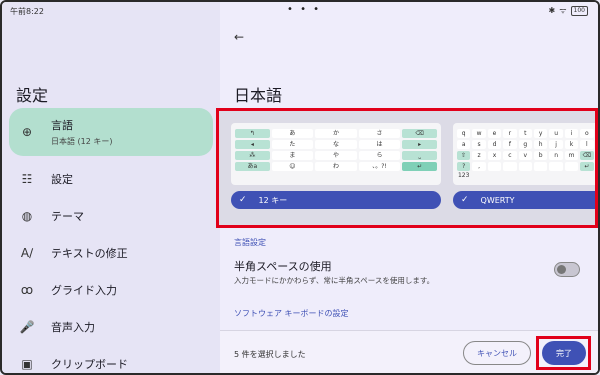 The image size is (600, 375). Describe the element at coordinates (419, 155) in the screenshot. I see `keyboard-key: ⎵` at that location.